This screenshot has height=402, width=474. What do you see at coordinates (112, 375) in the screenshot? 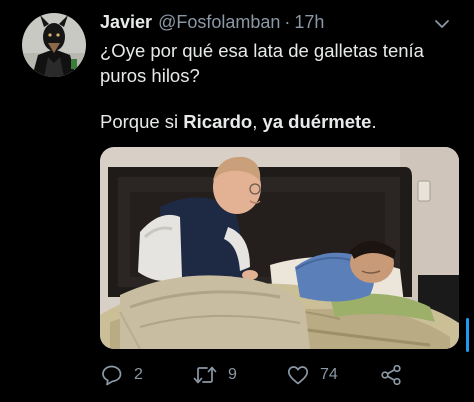
I see `reply-icon` at bounding box center [112, 375].